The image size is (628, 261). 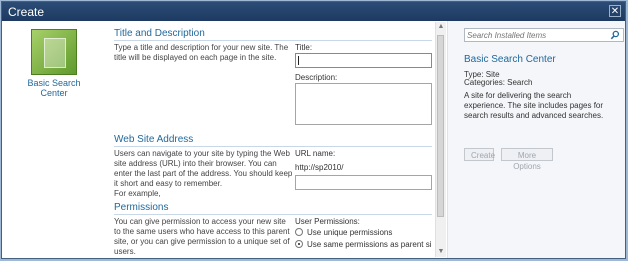 I want to click on radio-label: Use unique permissions, so click(x=350, y=232).